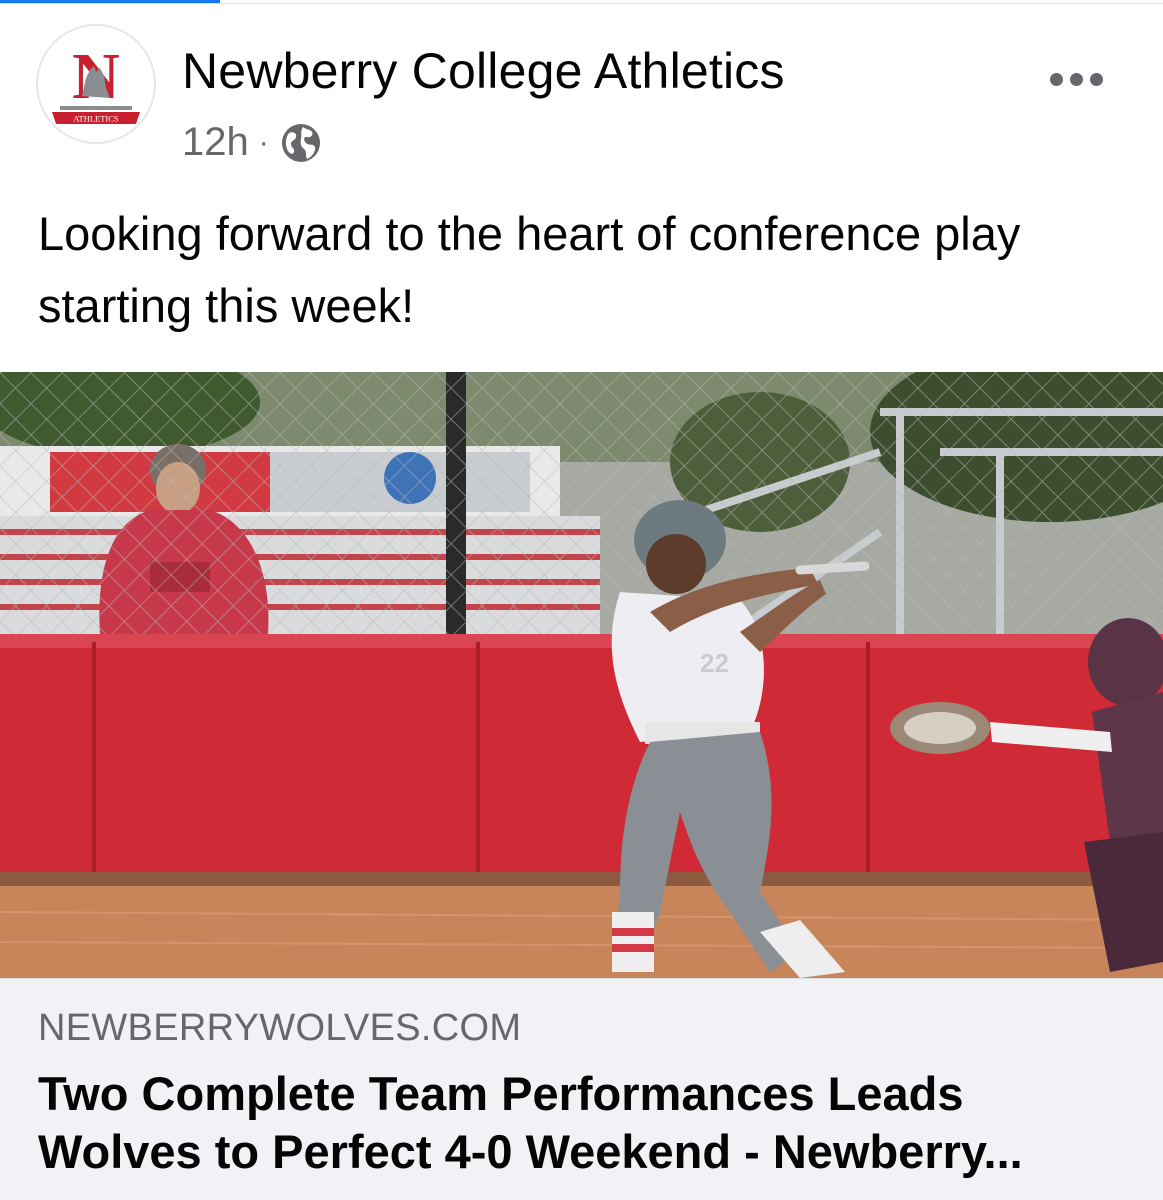 Image resolution: width=1163 pixels, height=1200 pixels. I want to click on newberry-logo-icon: N ATHLETICS, so click(96, 84).